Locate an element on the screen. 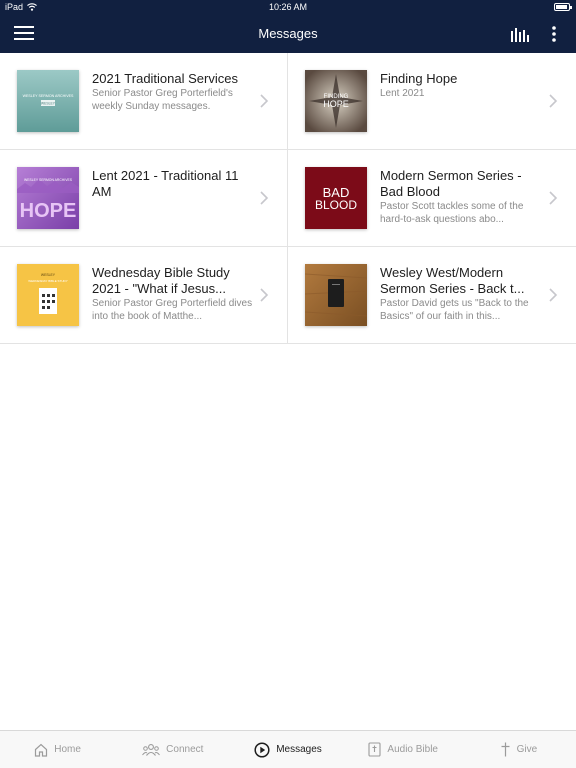 The image size is (576, 768). battery-level is located at coordinates (561, 7).